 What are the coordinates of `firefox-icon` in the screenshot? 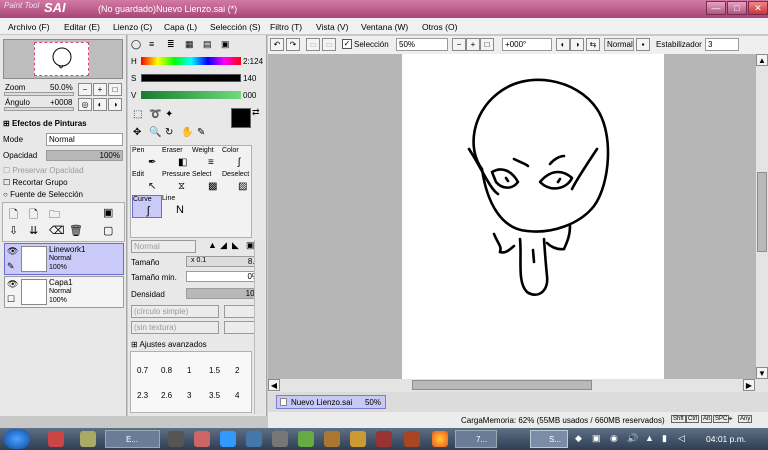 It's located at (440, 439).